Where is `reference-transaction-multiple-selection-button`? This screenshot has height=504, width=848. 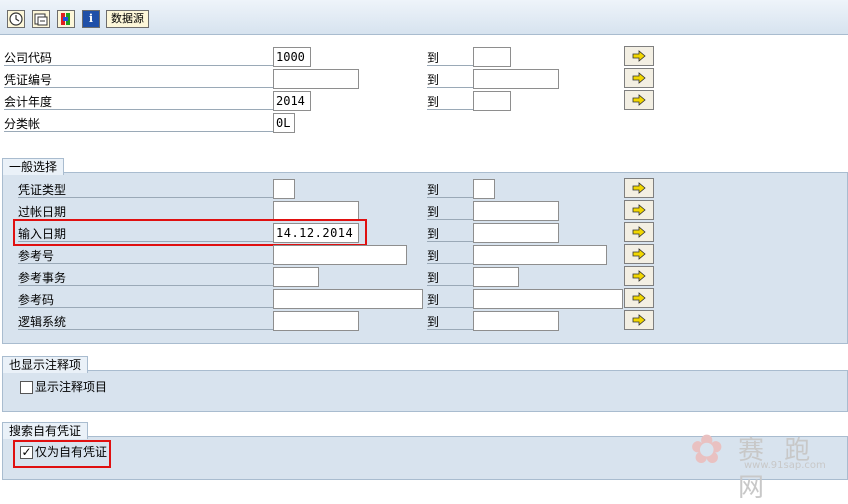
reference-transaction-multiple-selection-button is located at coordinates (639, 276).